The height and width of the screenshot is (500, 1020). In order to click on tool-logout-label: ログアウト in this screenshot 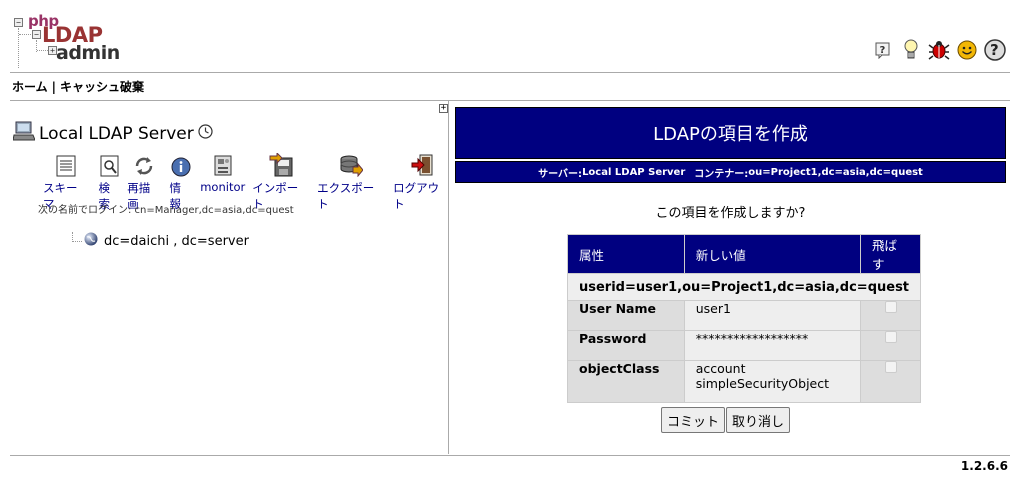, I will do `click(416, 196)`.